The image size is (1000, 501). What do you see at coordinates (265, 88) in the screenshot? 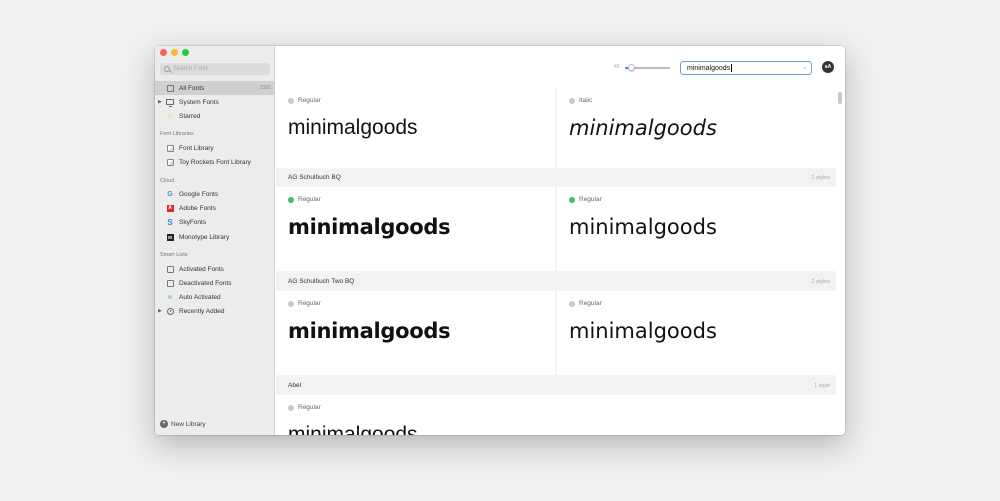
I see `font-count: 3161` at bounding box center [265, 88].